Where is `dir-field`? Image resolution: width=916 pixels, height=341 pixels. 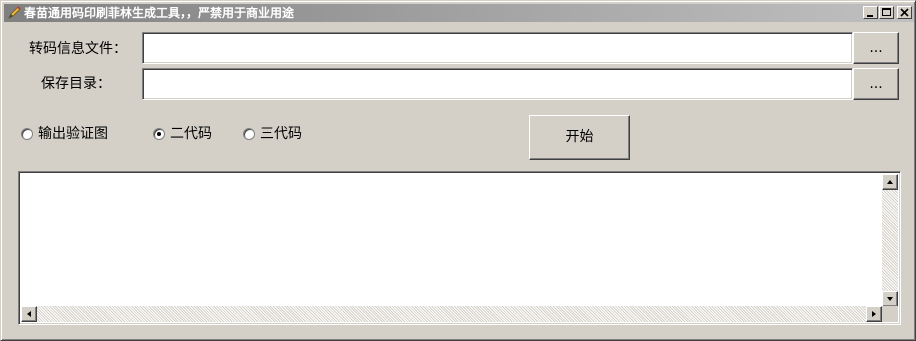 dir-field is located at coordinates (497, 84).